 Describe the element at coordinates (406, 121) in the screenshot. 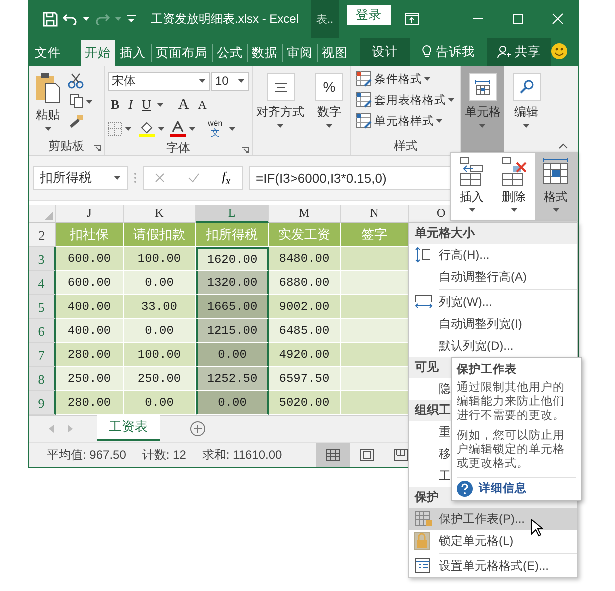

I see `style-menu-button: 单元格样式` at that location.